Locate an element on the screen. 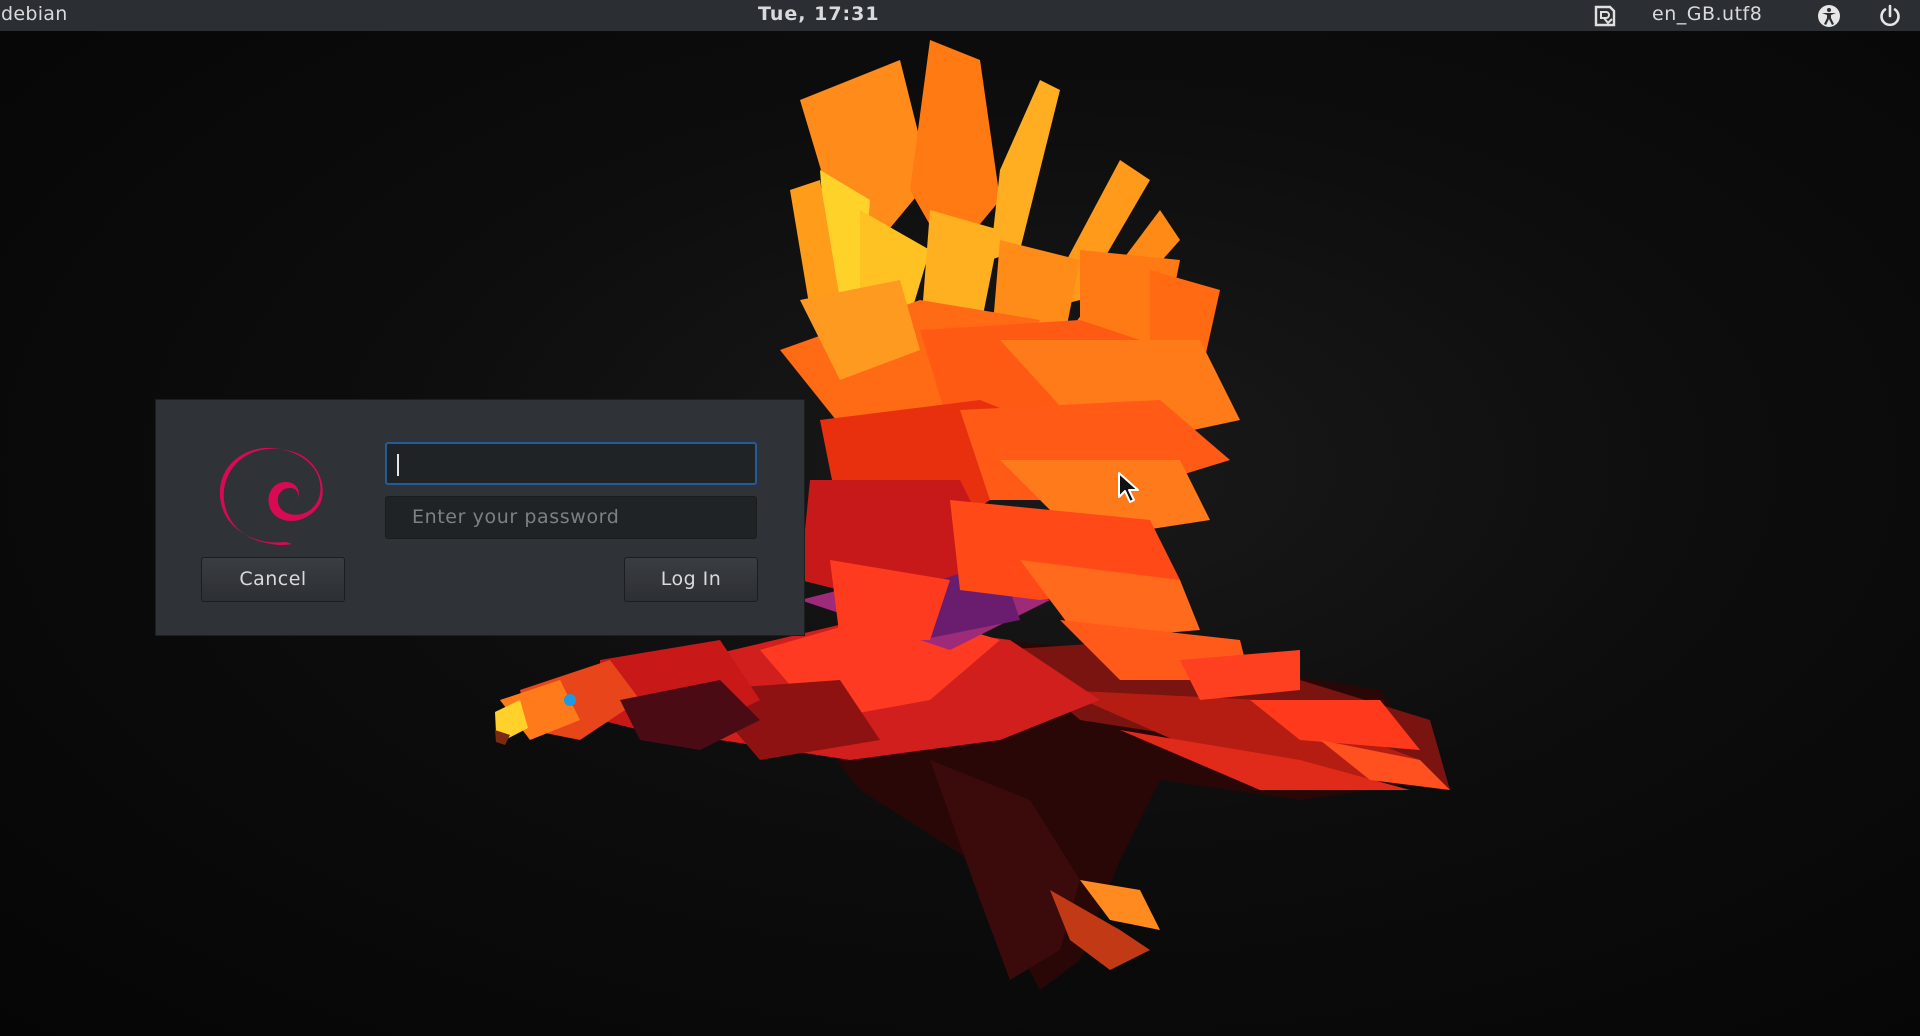  keyboard-layout-icon is located at coordinates (1605, 16).